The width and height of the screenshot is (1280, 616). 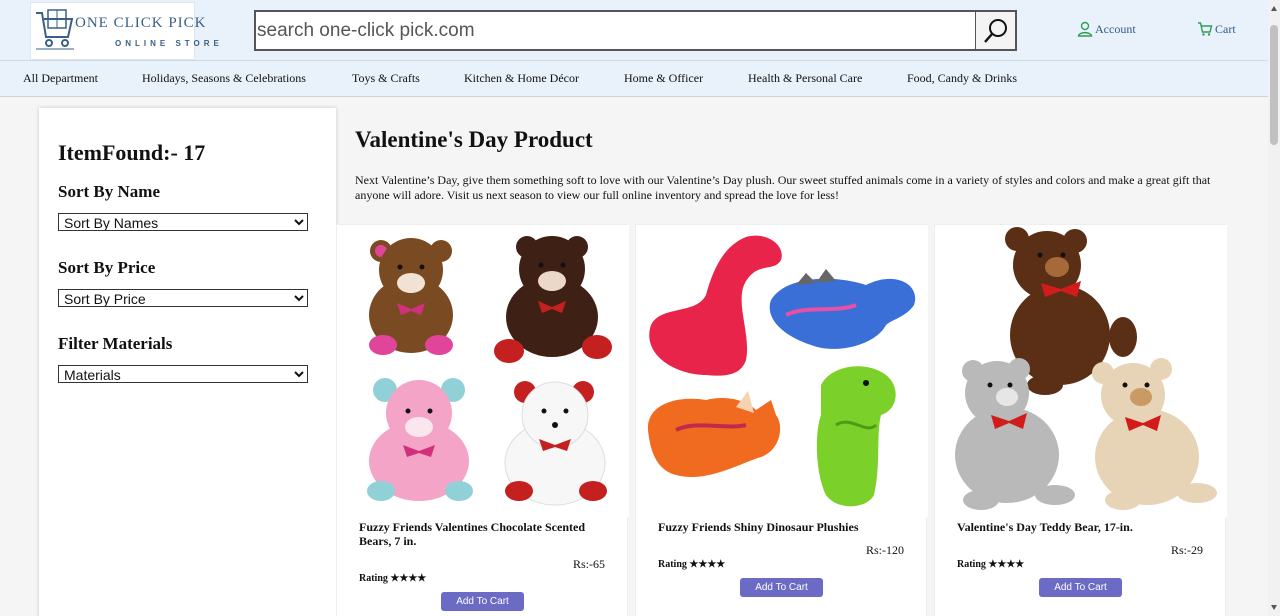 What do you see at coordinates (224, 78) in the screenshot?
I see `nav-item-holidays: Holidays, Seasons & Celebrations` at bounding box center [224, 78].